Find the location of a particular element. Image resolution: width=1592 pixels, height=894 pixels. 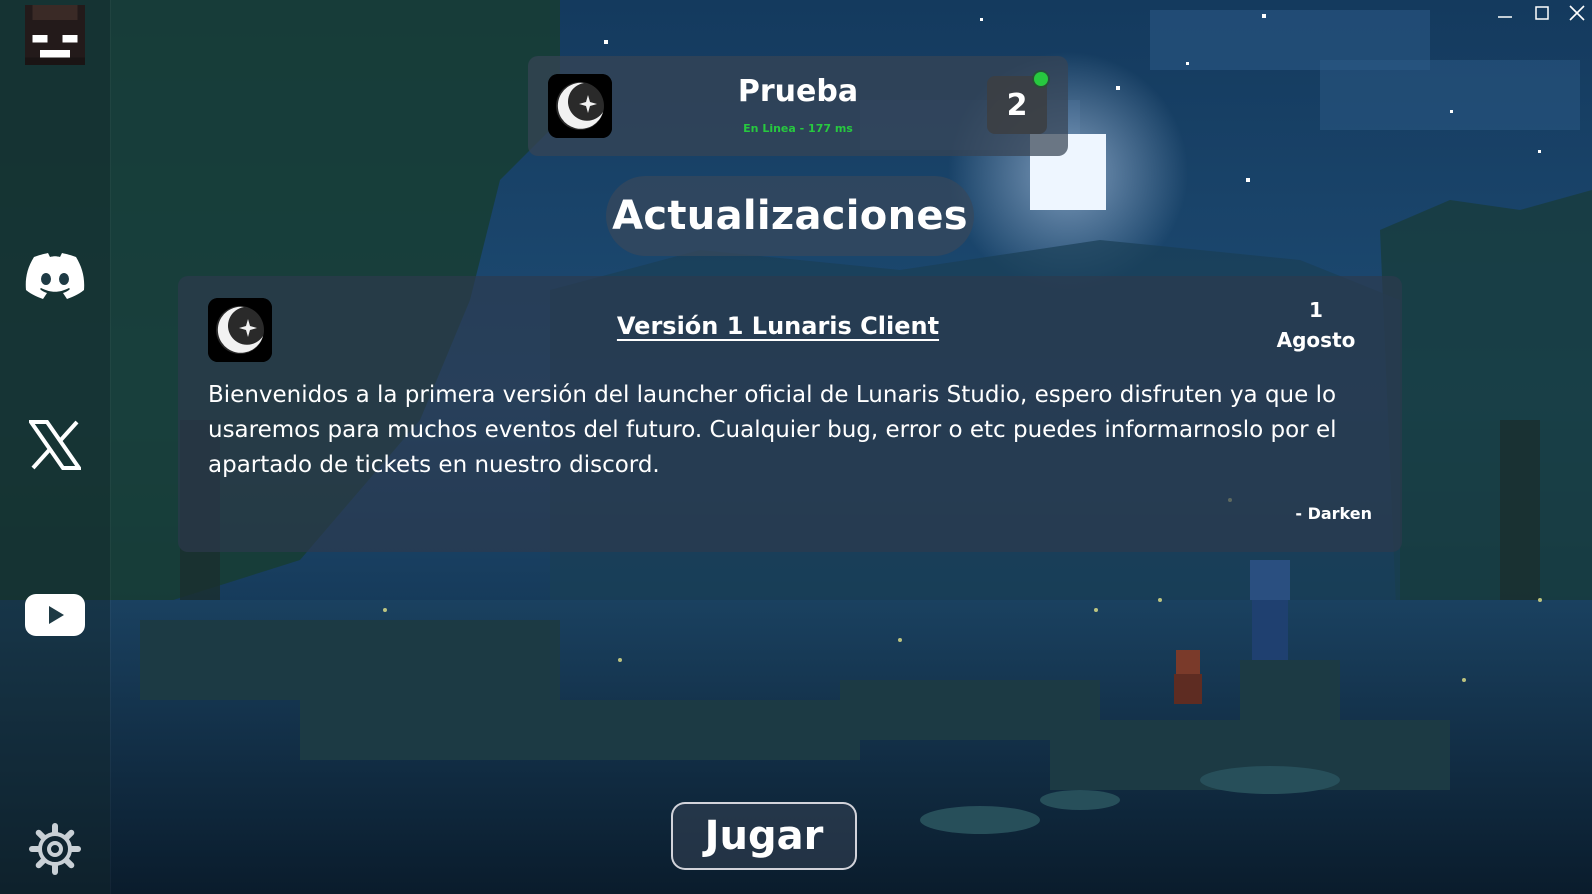

news-title-text: Versión 1 Lunaris Client is located at coordinates (778, 326).